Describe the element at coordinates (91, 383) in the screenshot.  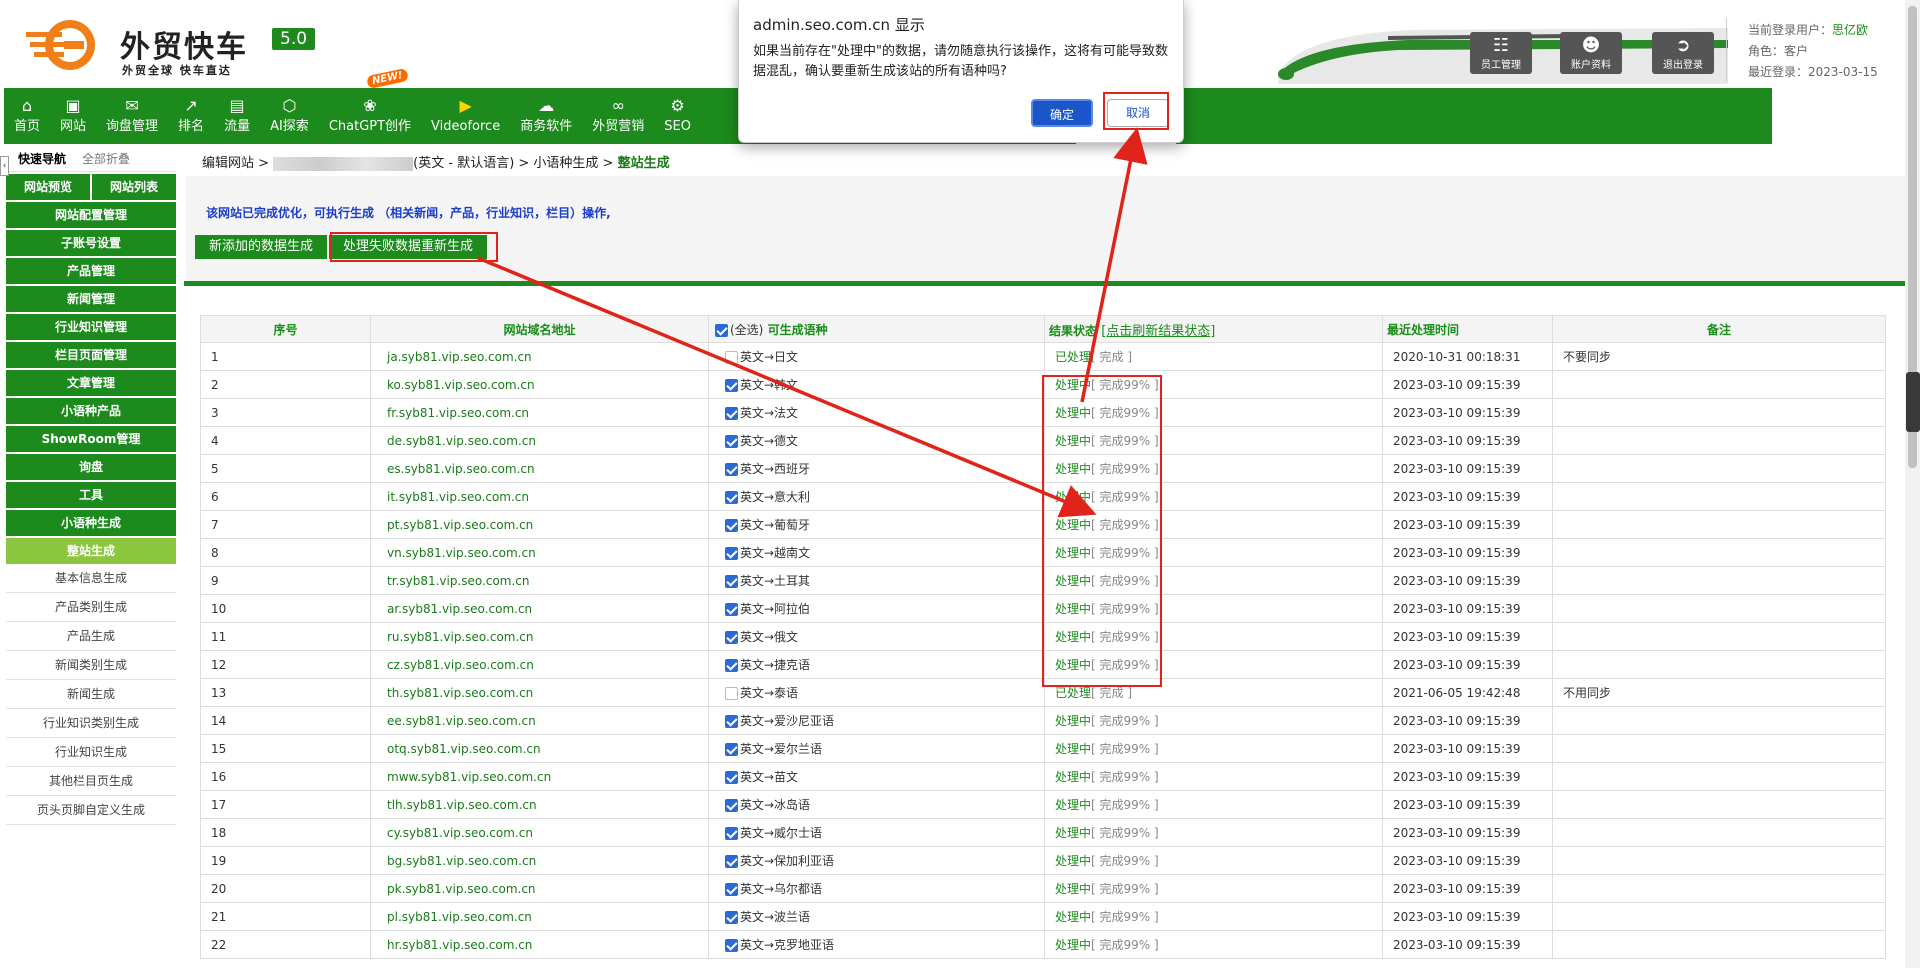
I see `sidebar-group-articles: 文章管理` at that location.